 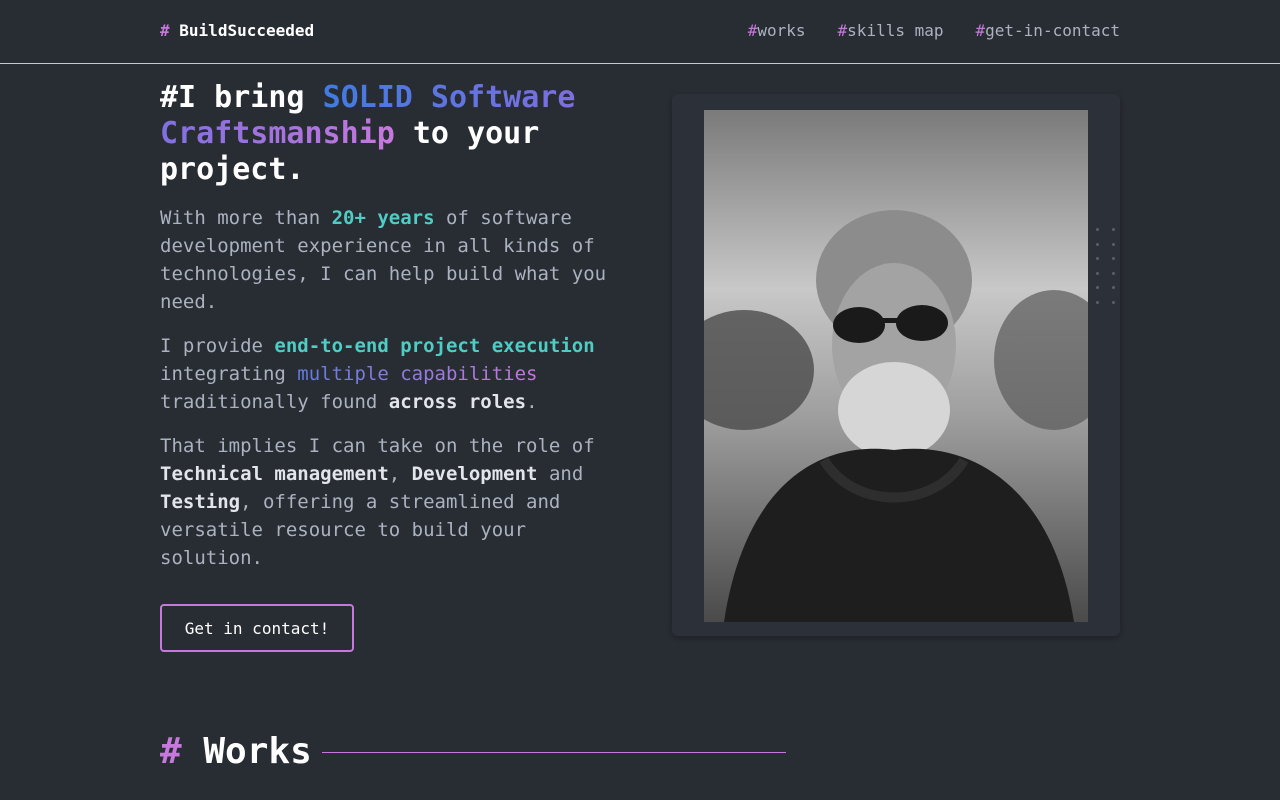 I want to click on nav-link-skills-map: #skills map, so click(x=891, y=30).